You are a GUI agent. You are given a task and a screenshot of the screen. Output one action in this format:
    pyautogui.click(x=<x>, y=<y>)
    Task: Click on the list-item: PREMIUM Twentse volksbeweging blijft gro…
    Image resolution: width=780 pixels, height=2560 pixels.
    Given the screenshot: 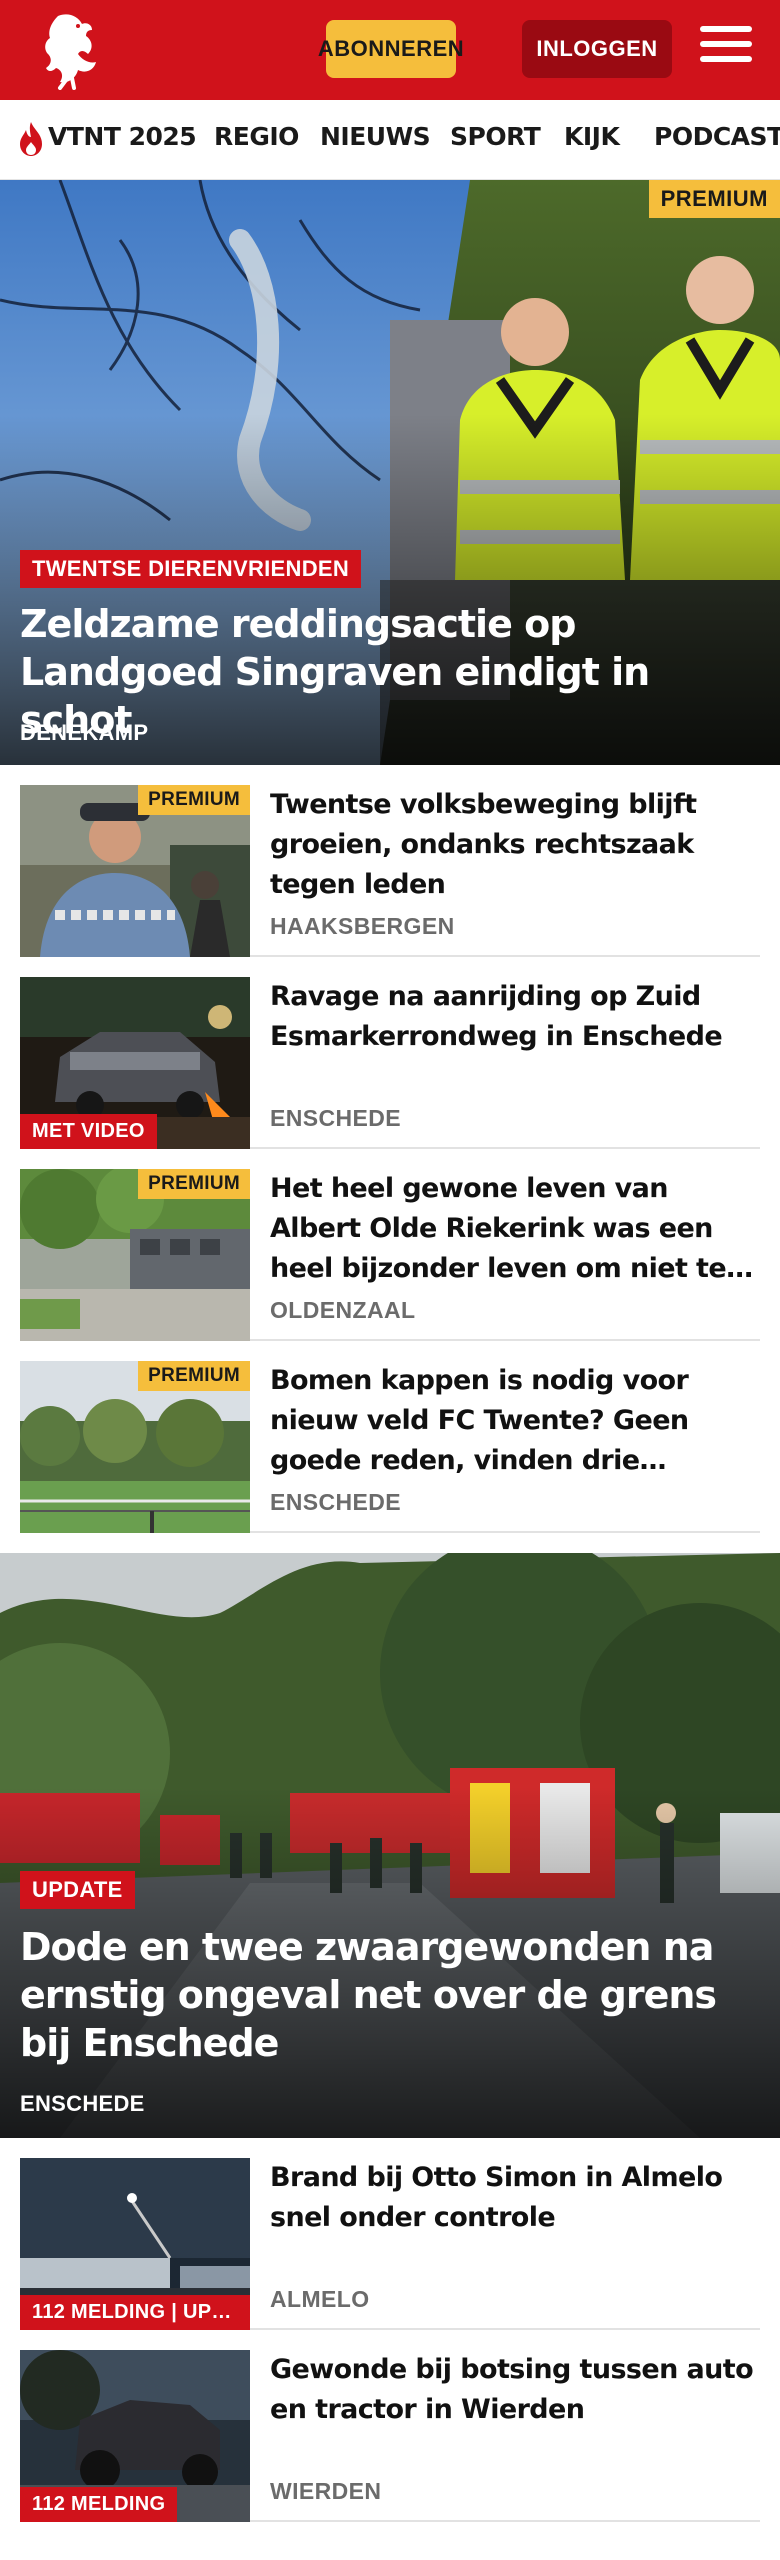 What is the action you would take?
    pyautogui.click(x=390, y=871)
    